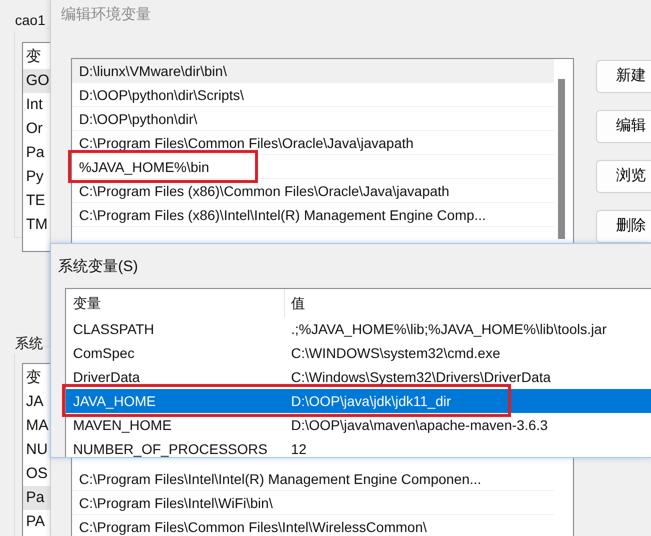 The image size is (651, 536). Describe the element at coordinates (623, 126) in the screenshot. I see `dialog-button: 编辑` at that location.